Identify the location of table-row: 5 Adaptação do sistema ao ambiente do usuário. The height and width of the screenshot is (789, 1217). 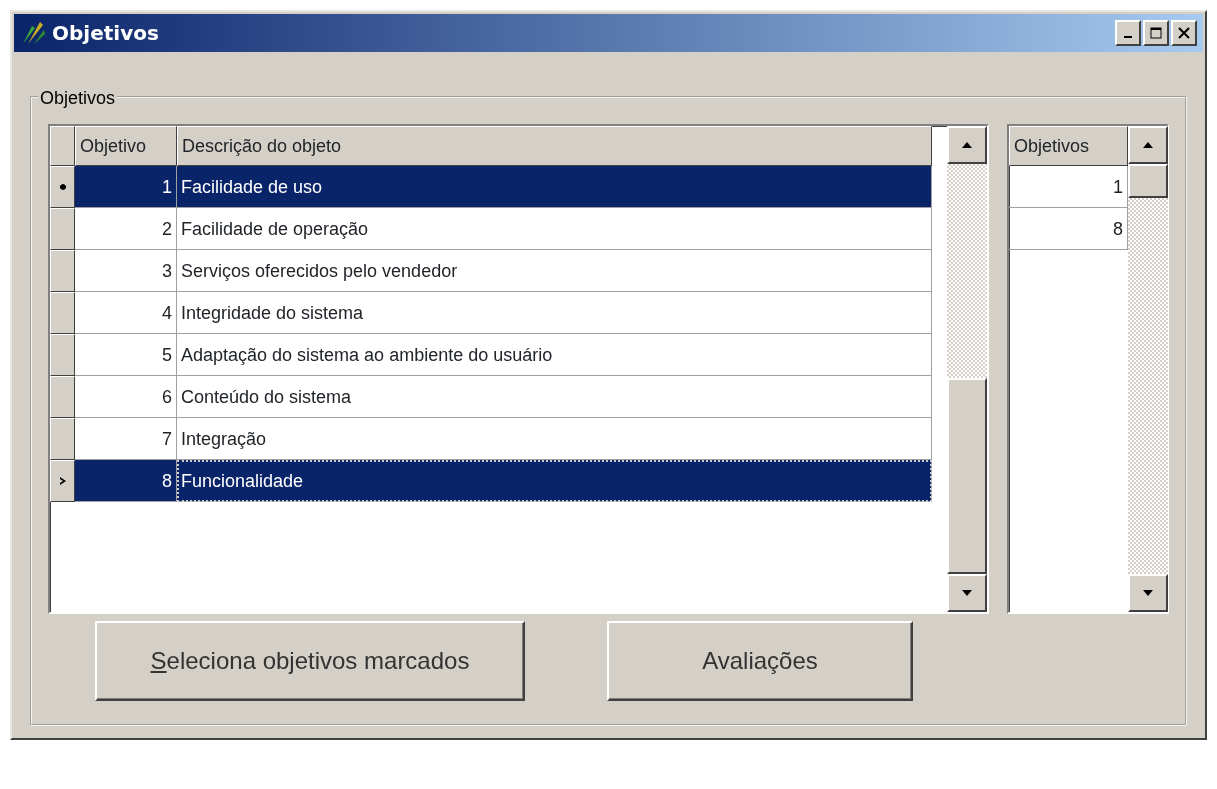
(491, 355).